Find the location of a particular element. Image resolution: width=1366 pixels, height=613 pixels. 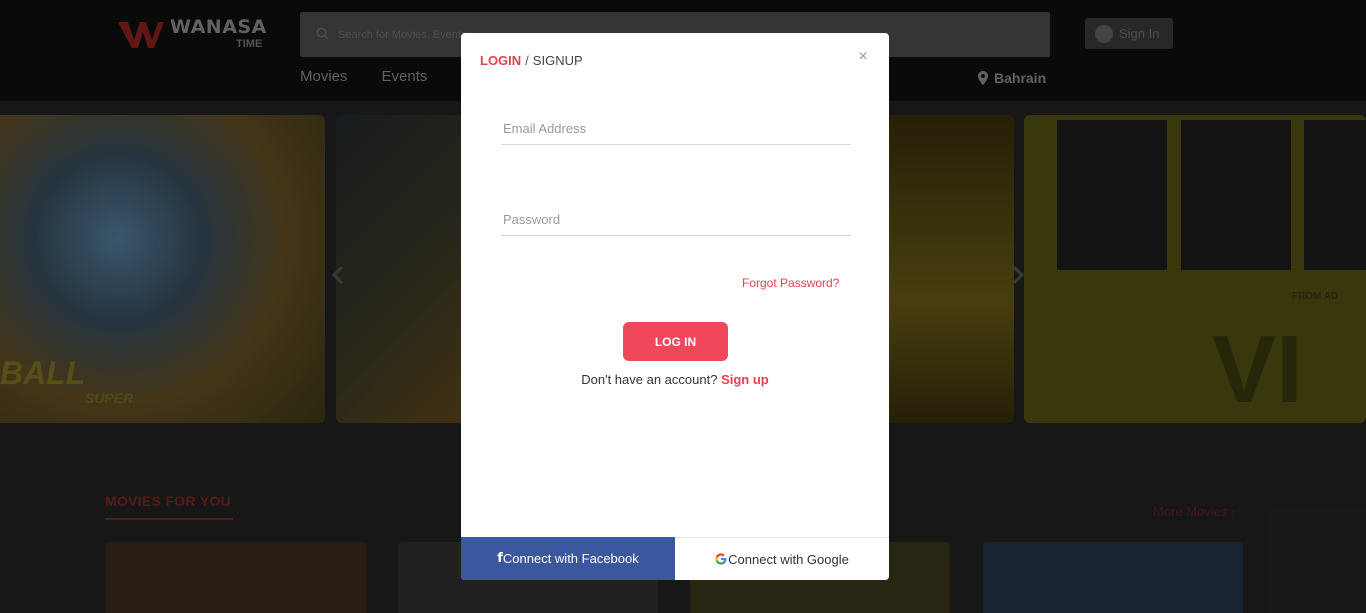

tab-signup: SIGNUP is located at coordinates (558, 60).